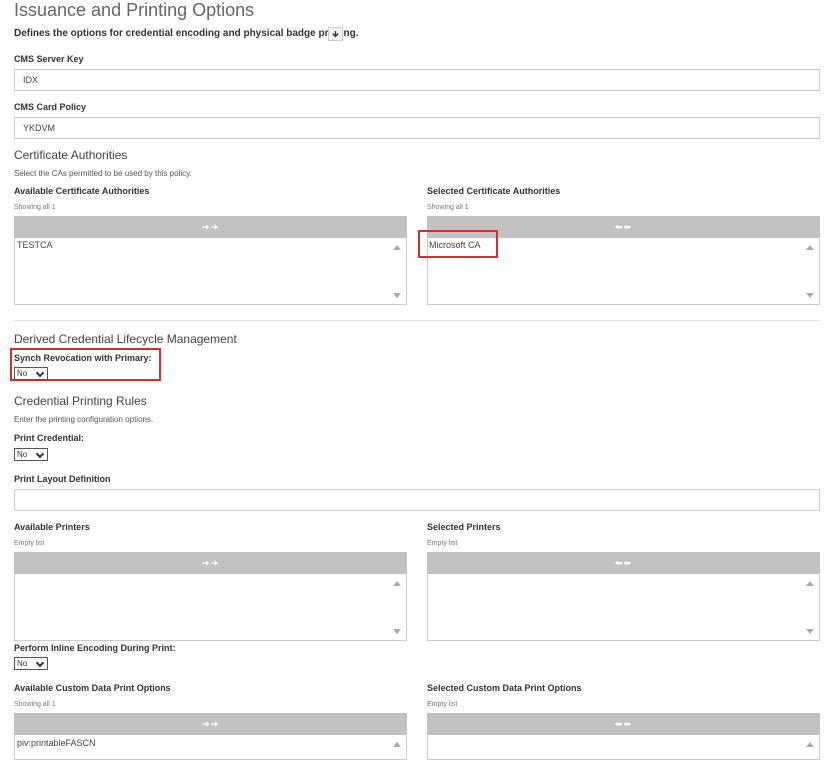  I want to click on available-printers-label: Available Printers, so click(52, 527).